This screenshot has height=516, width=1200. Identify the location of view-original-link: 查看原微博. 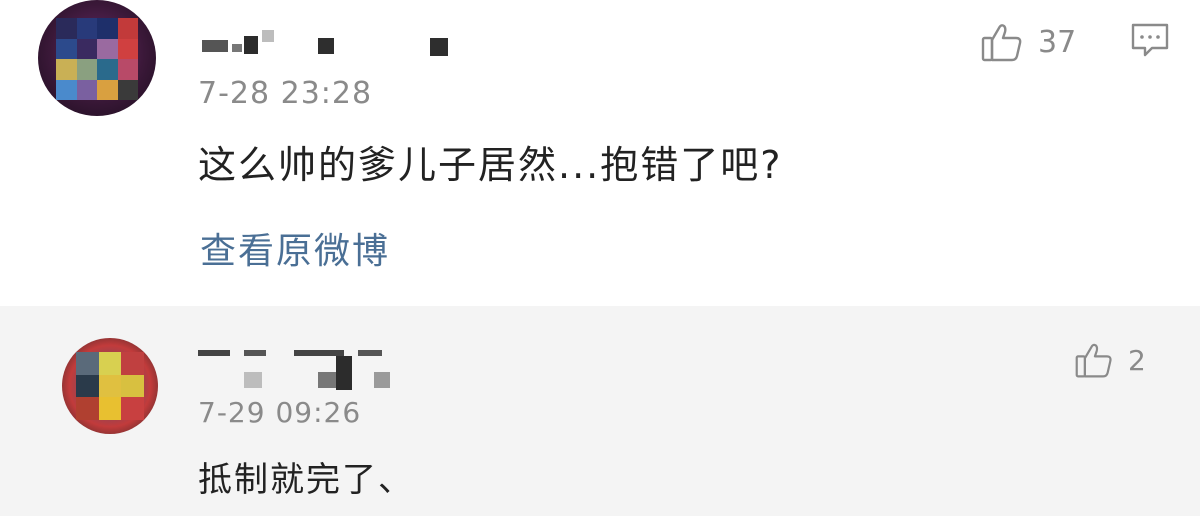
(295, 248).